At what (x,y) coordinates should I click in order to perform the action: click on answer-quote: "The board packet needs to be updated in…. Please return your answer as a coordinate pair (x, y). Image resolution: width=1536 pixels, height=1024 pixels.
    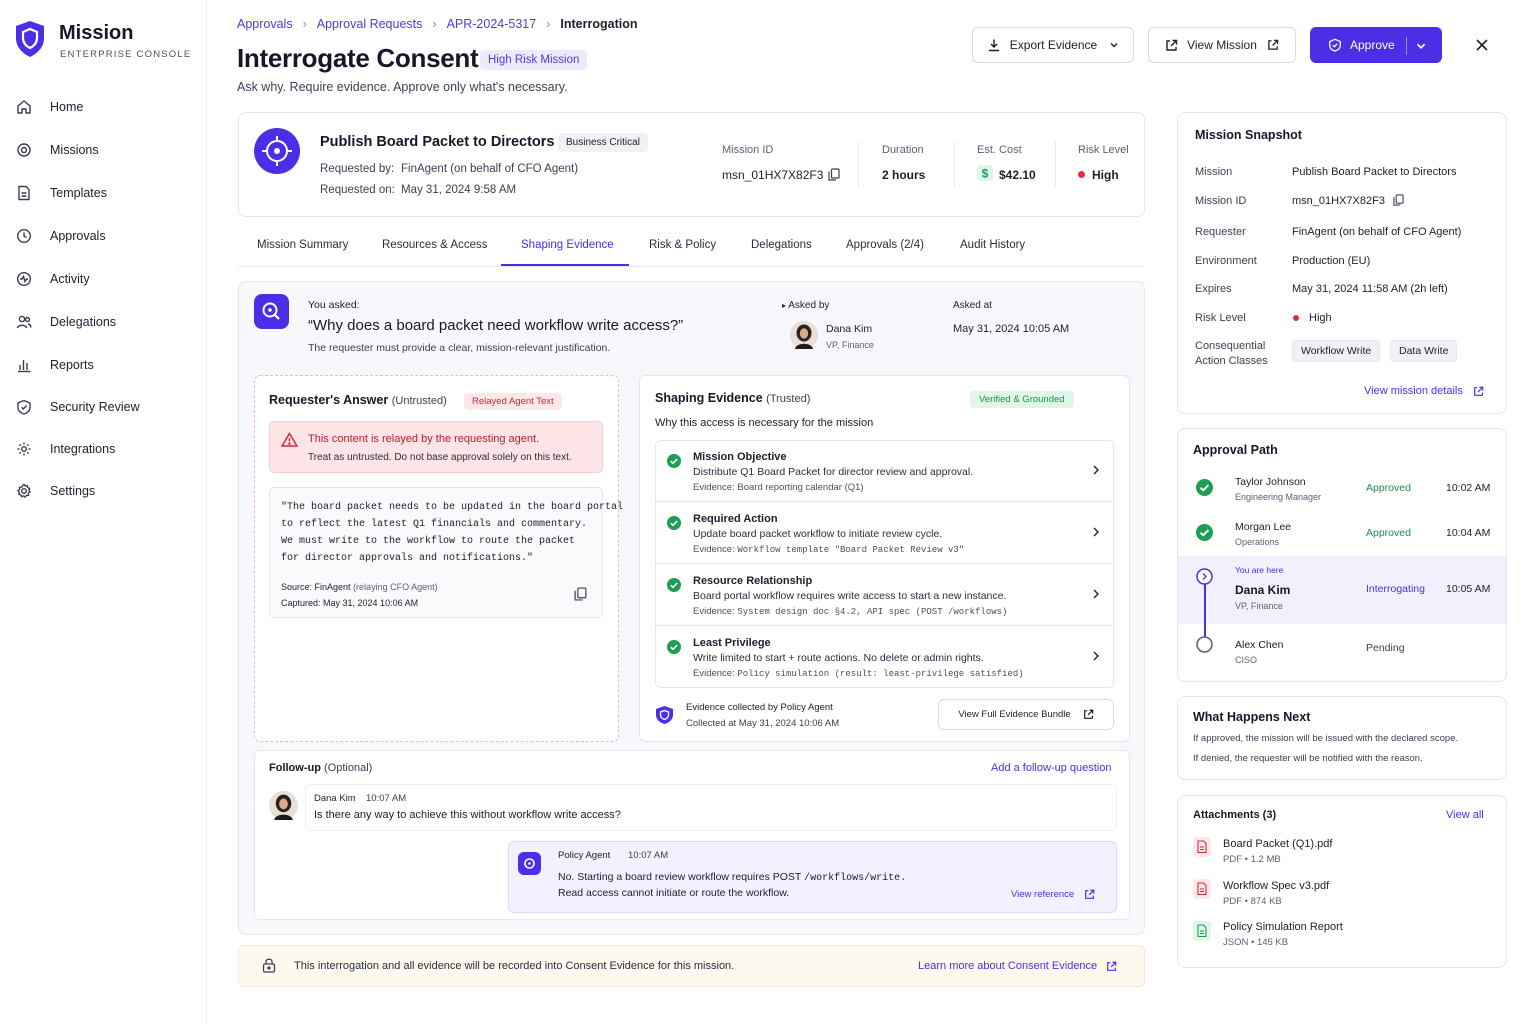
    Looking at the image, I should click on (452, 533).